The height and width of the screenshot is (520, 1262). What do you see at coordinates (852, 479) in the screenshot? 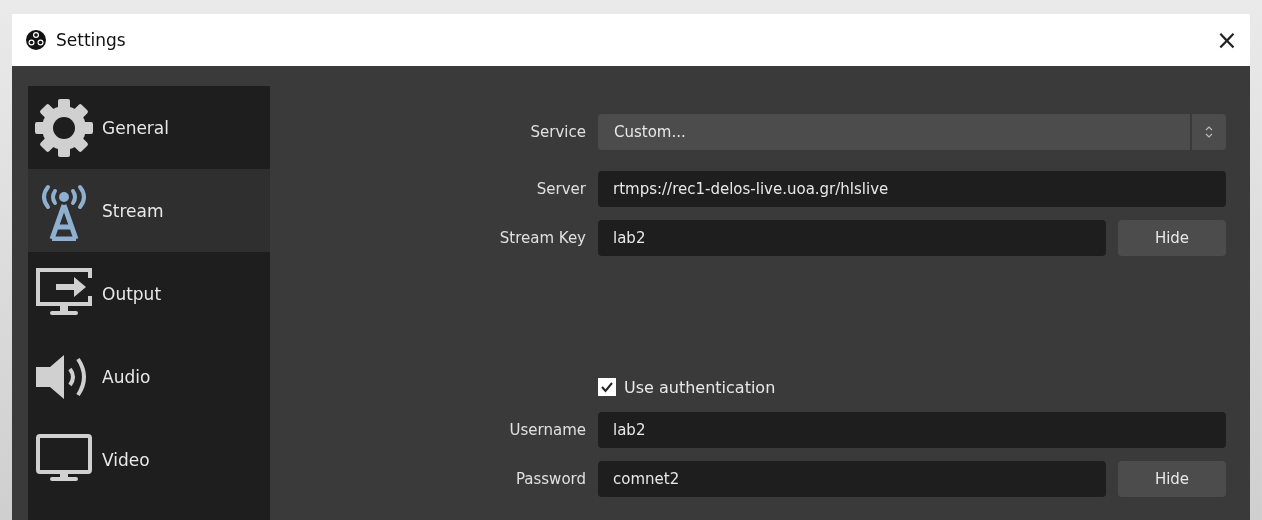
I see `input-field: comnet2` at bounding box center [852, 479].